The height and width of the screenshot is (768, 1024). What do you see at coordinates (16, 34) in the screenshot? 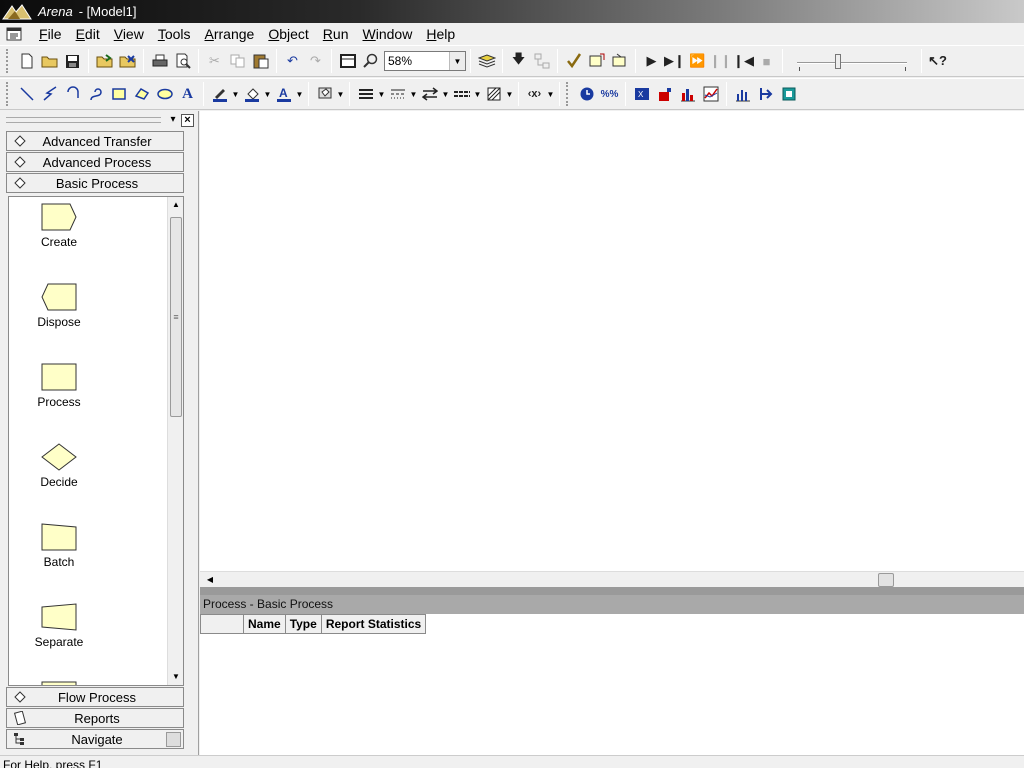
I see `document-window-icon` at bounding box center [16, 34].